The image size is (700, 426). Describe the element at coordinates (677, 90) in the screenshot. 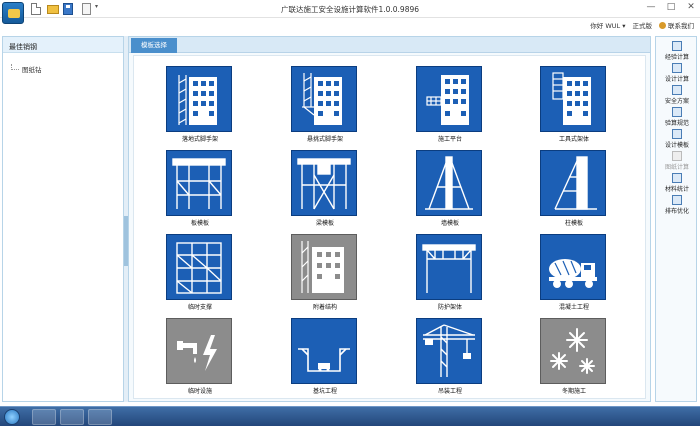

I see `document-icon` at that location.